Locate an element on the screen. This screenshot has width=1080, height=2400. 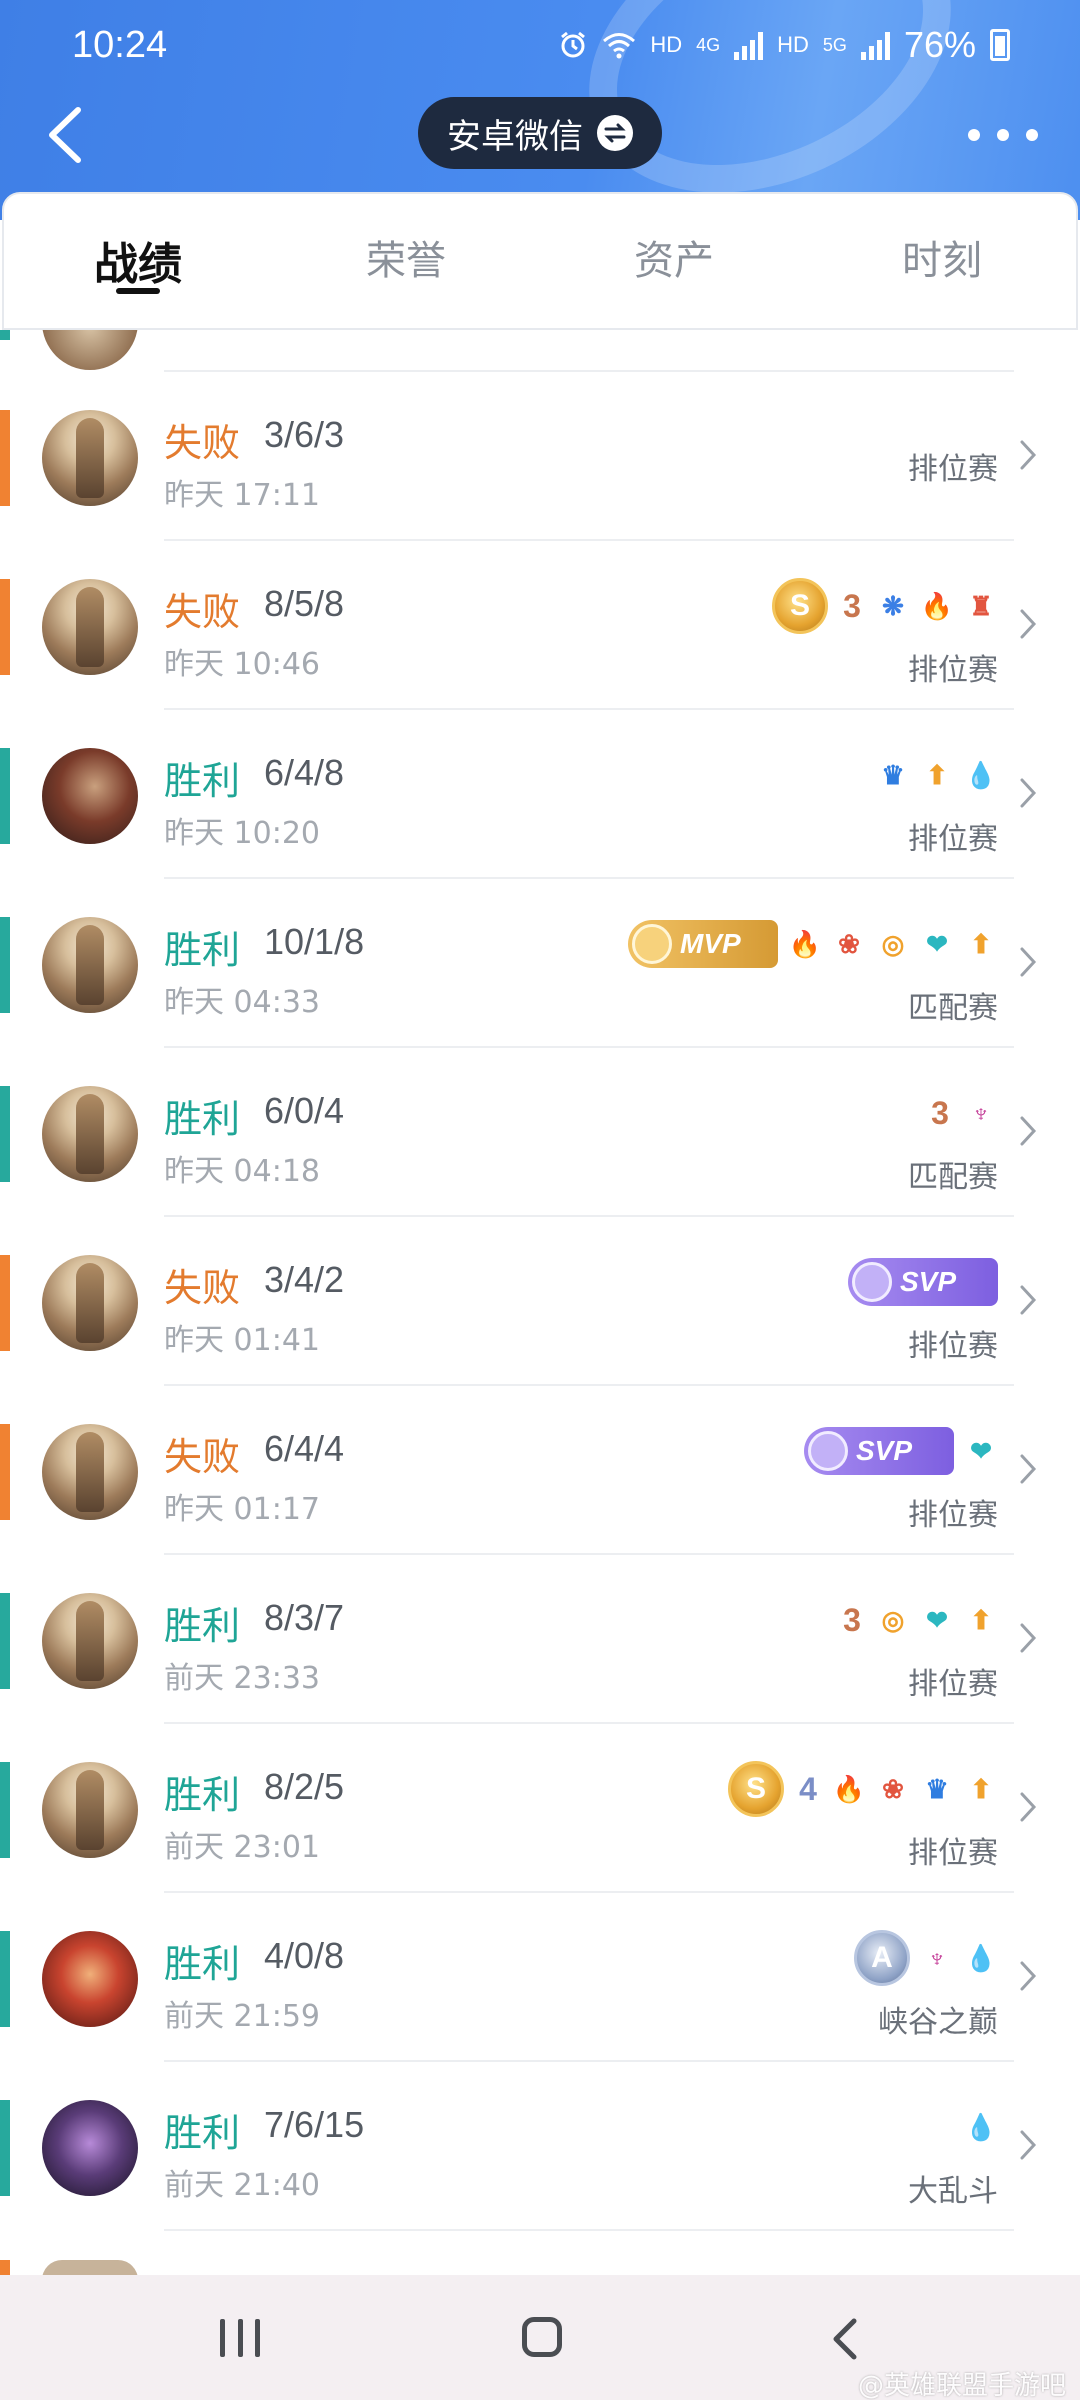
more-dots-icon is located at coordinates (1003, 135).